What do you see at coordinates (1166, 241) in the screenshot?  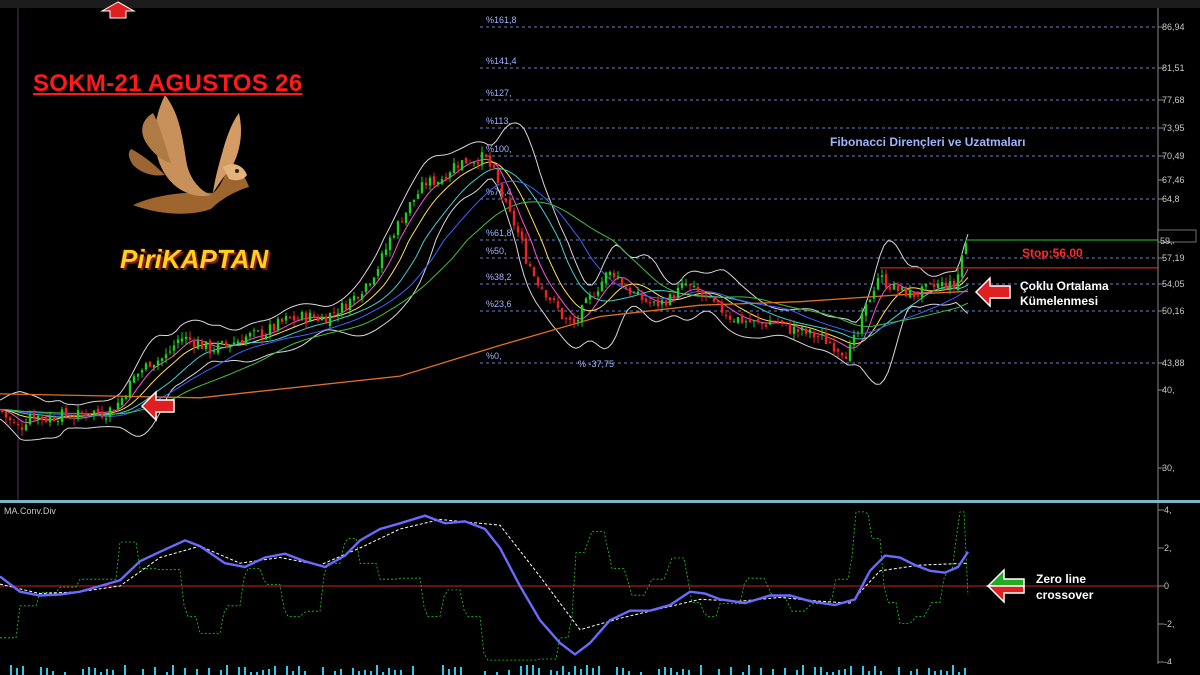 I see `last-price-label: 59,` at bounding box center [1166, 241].